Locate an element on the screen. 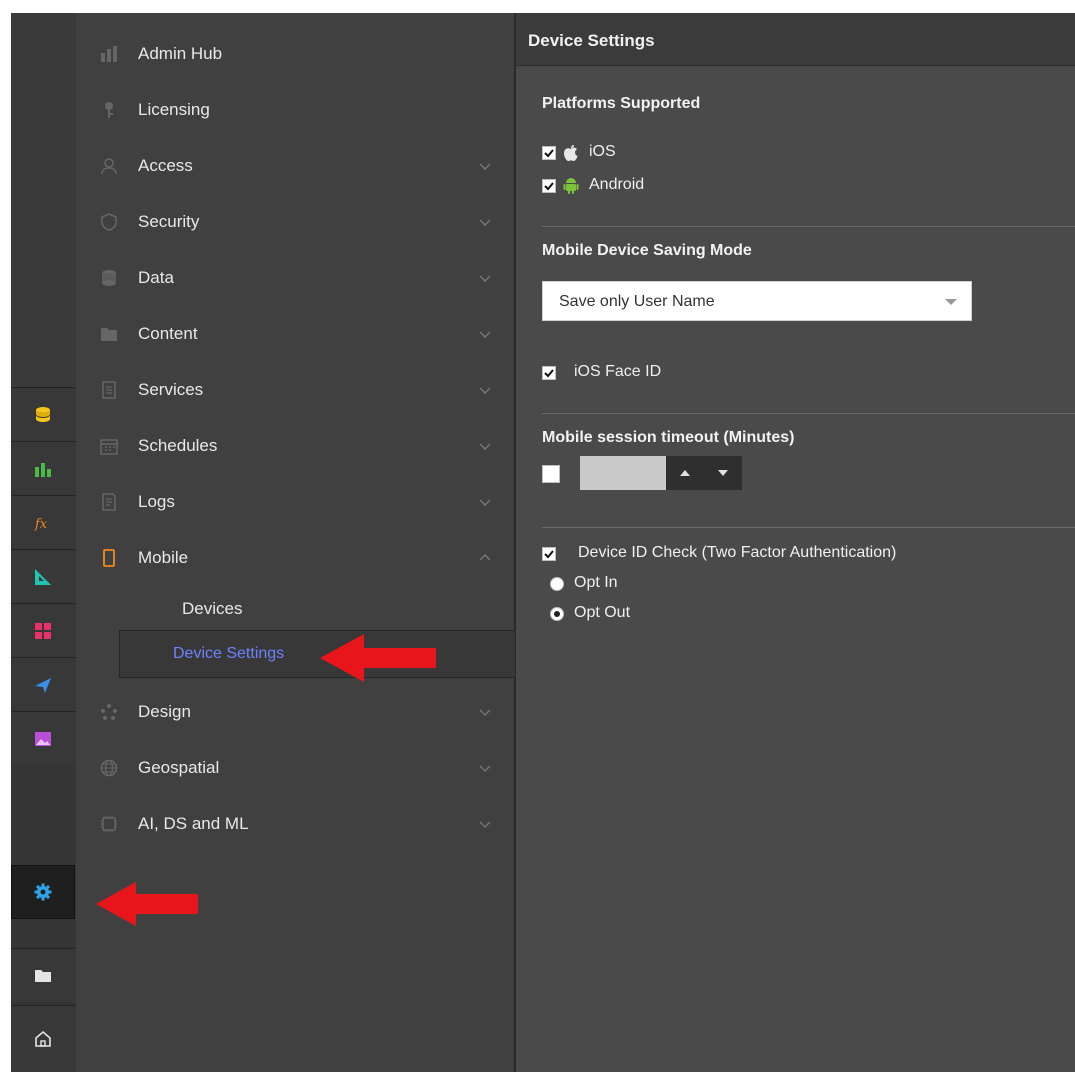 The width and height of the screenshot is (1075, 1072). opt-out-radio is located at coordinates (557, 614).